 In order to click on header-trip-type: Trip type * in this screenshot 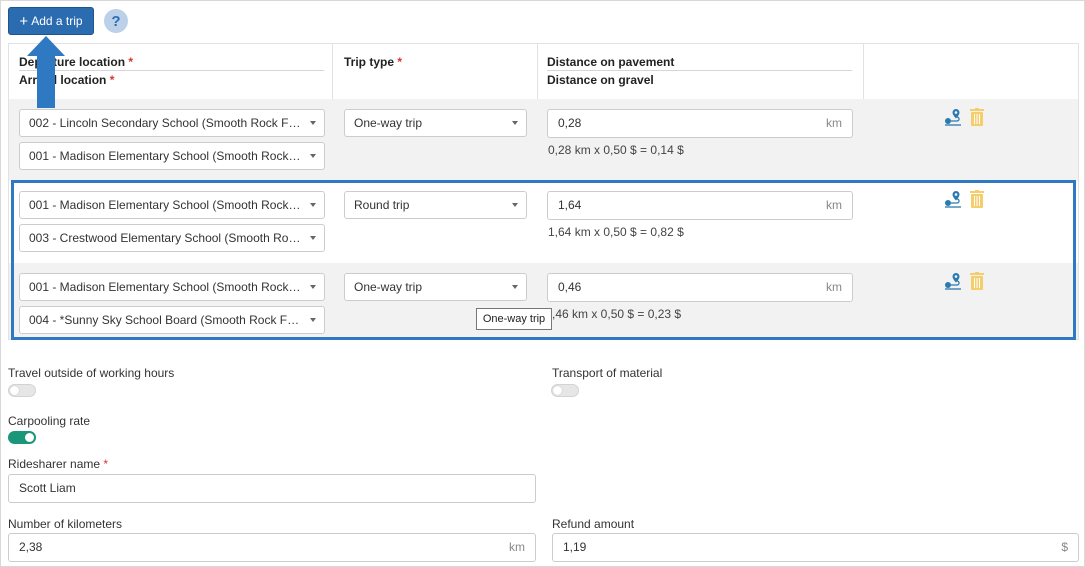, I will do `click(373, 62)`.